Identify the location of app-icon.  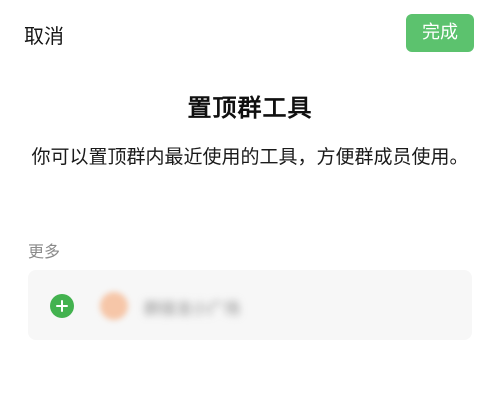
(114, 306).